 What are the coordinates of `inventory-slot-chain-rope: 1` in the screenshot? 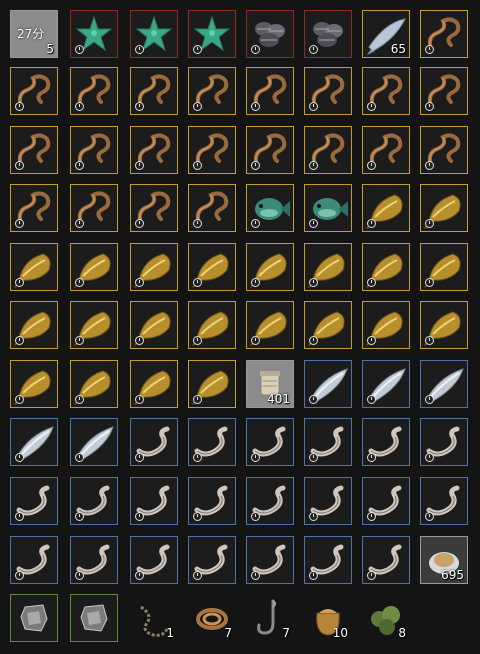 It's located at (154, 618).